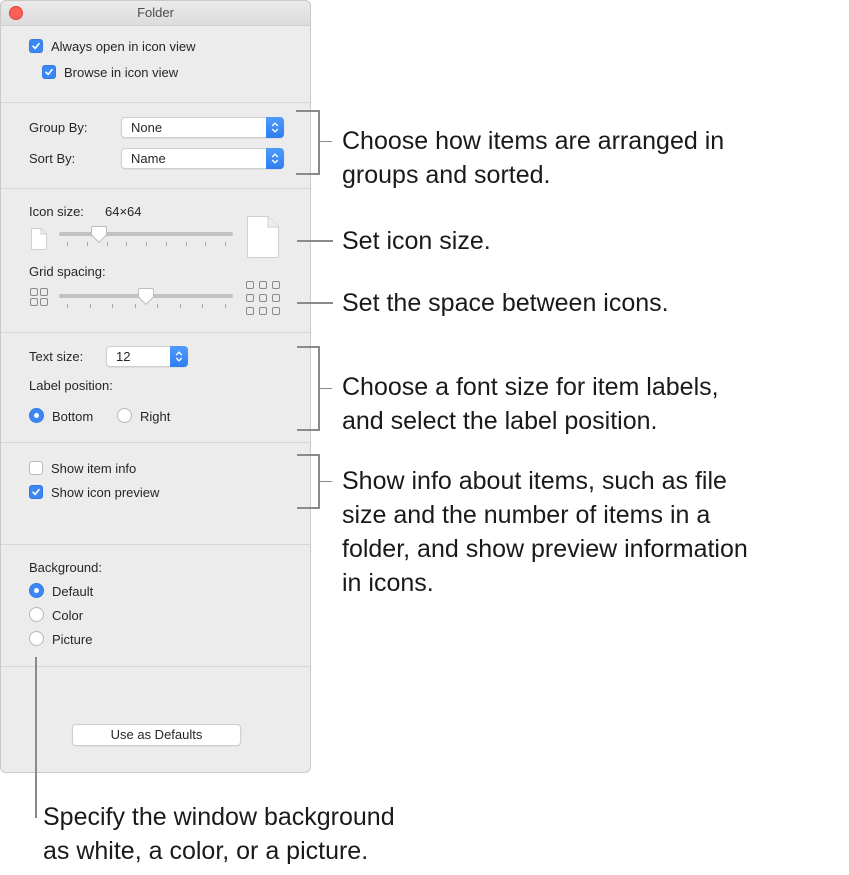 The width and height of the screenshot is (849, 875). Describe the element at coordinates (263, 237) in the screenshot. I see `document-large-icon` at that location.